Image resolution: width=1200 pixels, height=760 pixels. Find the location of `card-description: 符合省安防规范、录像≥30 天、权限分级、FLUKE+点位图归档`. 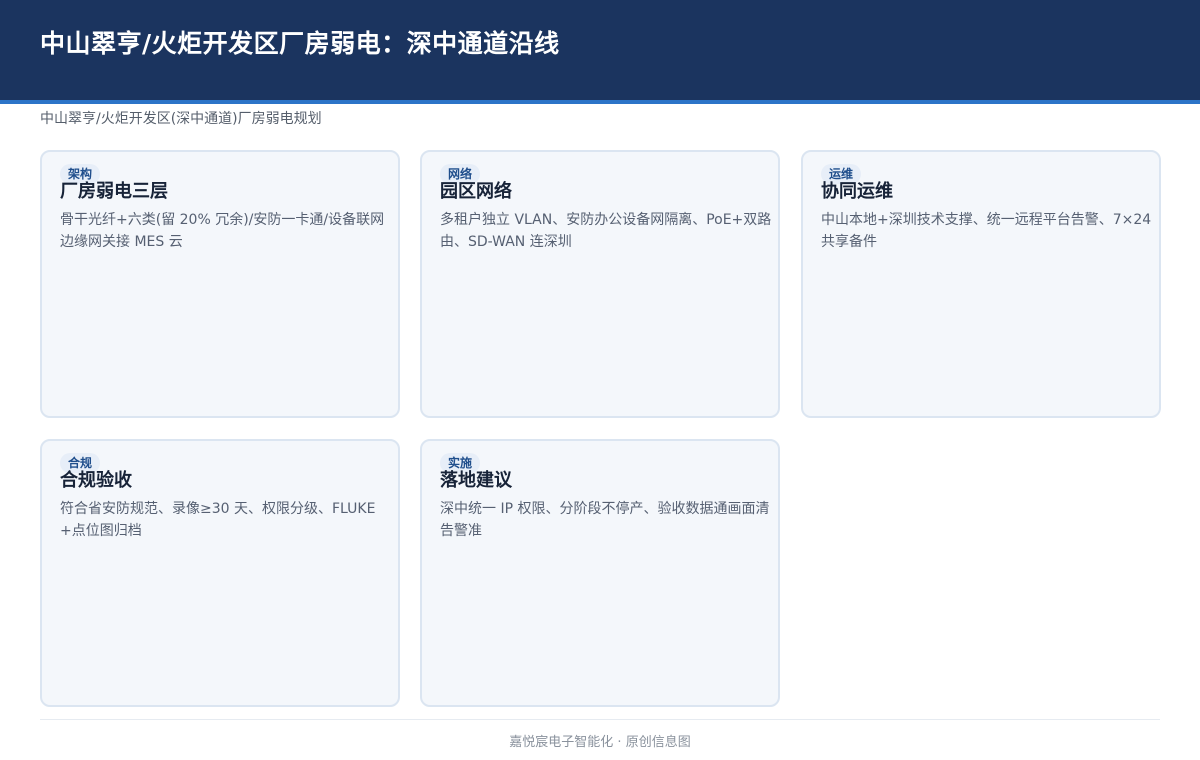

card-description: 符合省安防规范、录像≥30 天、权限分级、FLUKE+点位图归档 is located at coordinates (218, 520).